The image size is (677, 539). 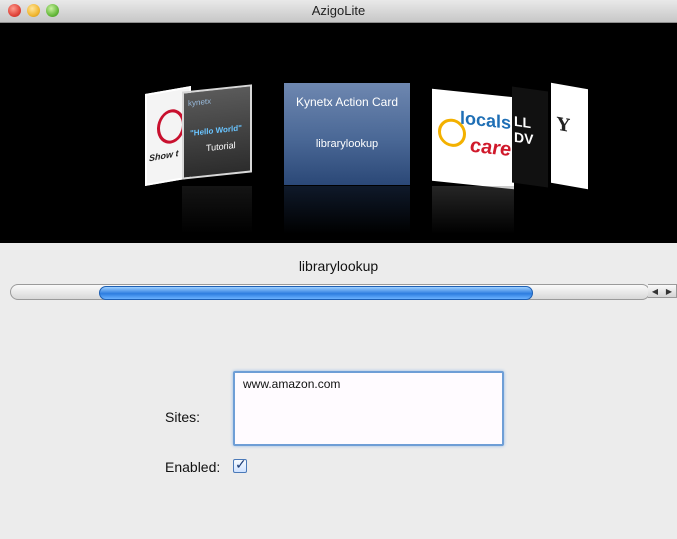 I want to click on card-selected-title: Kynetx Action Card, so click(x=347, y=102).